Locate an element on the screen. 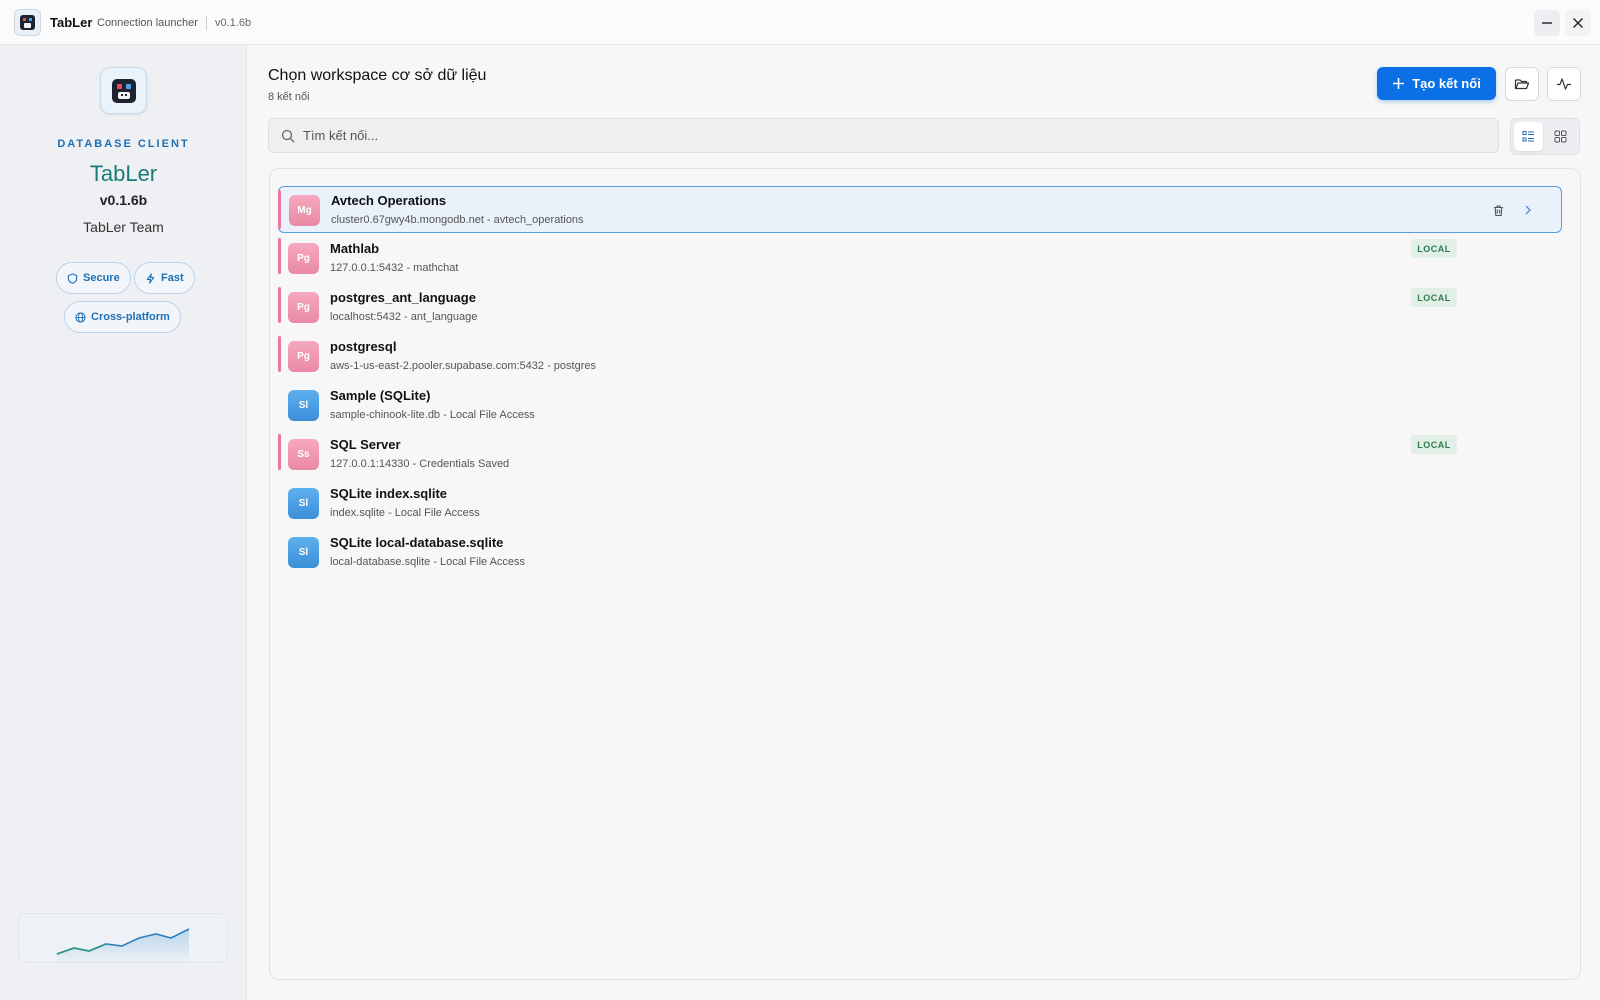 This screenshot has width=1600, height=1000. sidebar-kicker: DATABASE CLIENT is located at coordinates (123, 144).